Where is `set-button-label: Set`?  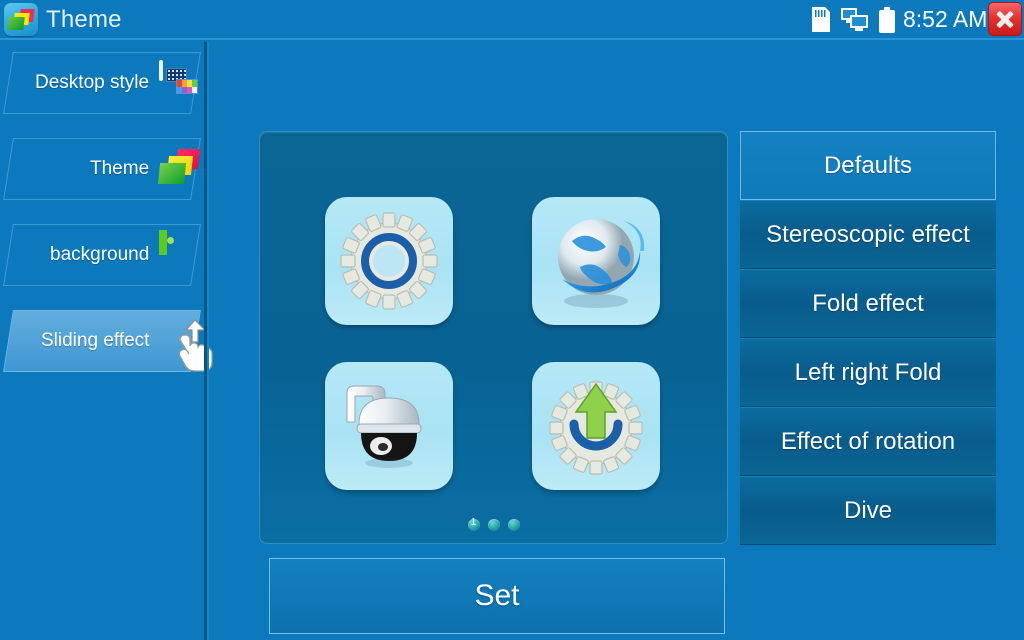
set-button-label: Set is located at coordinates (497, 595).